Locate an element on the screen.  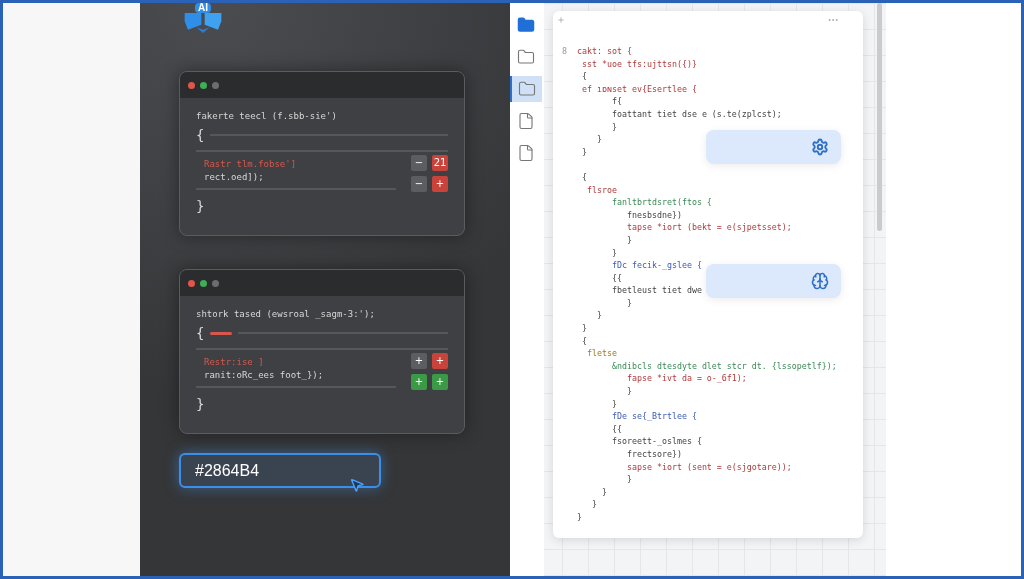
code-line: fsoreett-_oslmes { is located at coordinates (656, 441).